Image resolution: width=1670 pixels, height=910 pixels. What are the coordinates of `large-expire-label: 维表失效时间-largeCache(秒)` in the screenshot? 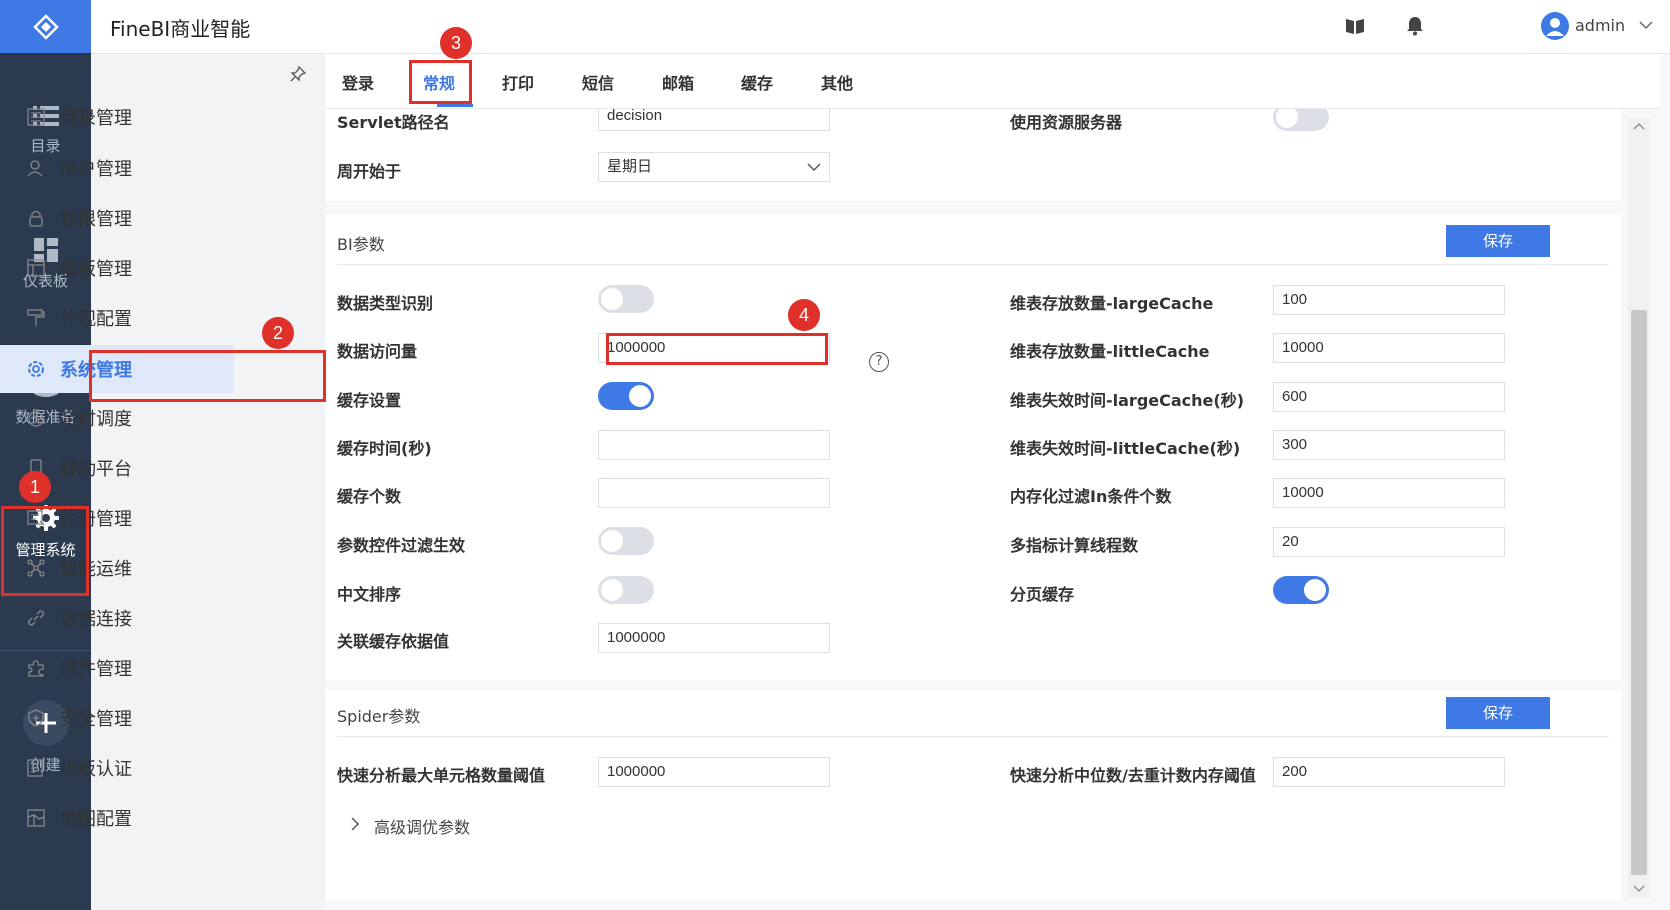 It's located at (1127, 400).